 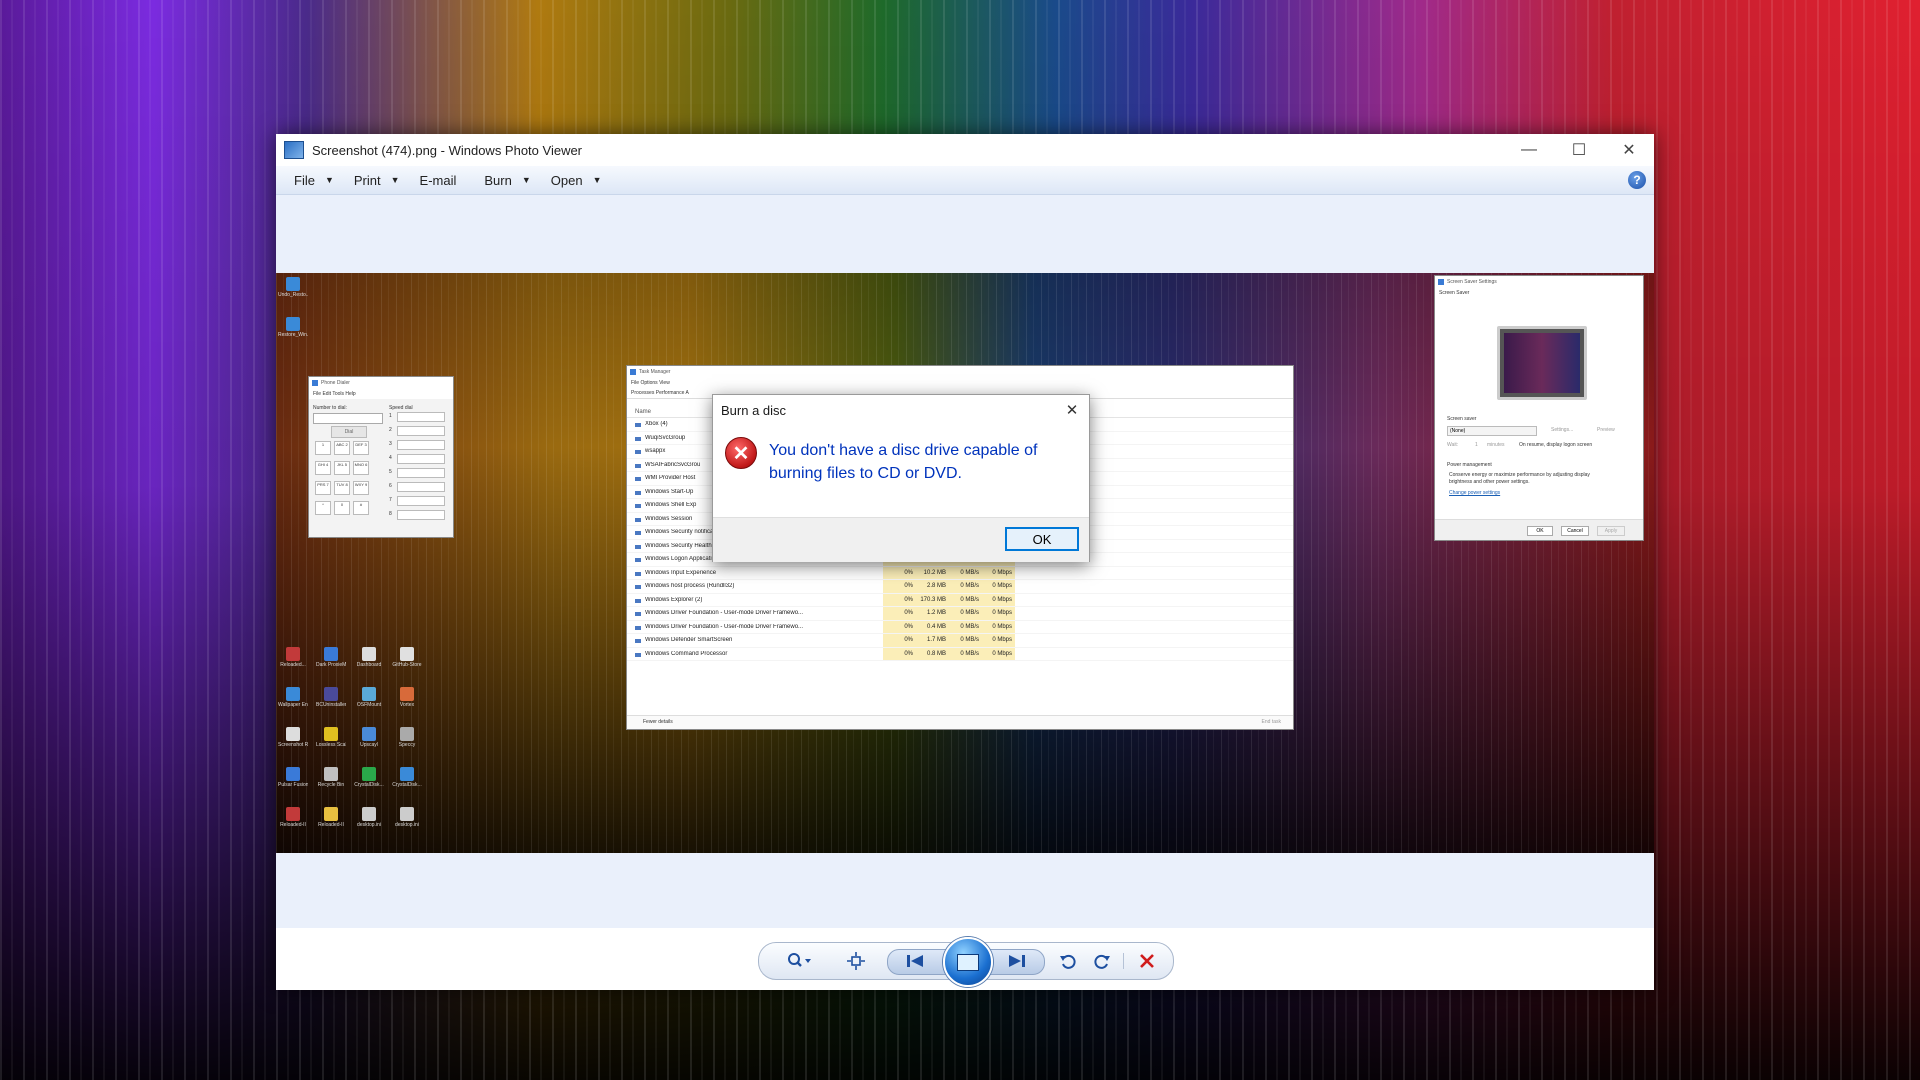 What do you see at coordinates (369, 697) in the screenshot?
I see `desktop-icon: OSFMount` at bounding box center [369, 697].